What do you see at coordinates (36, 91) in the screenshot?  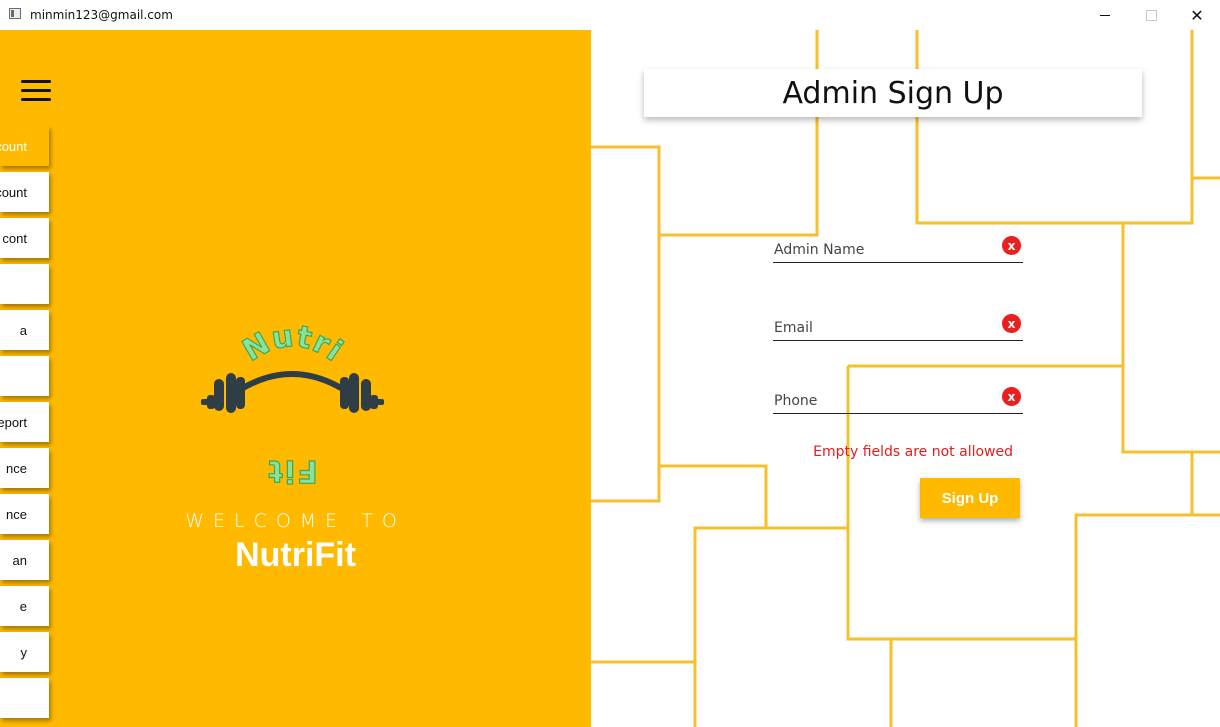 I see `hamburger-menu-icon` at bounding box center [36, 91].